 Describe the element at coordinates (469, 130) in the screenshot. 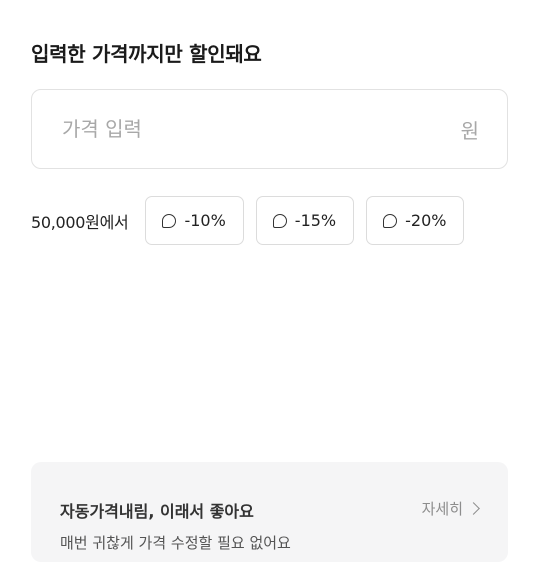

I see `currency-unit: 원` at that location.